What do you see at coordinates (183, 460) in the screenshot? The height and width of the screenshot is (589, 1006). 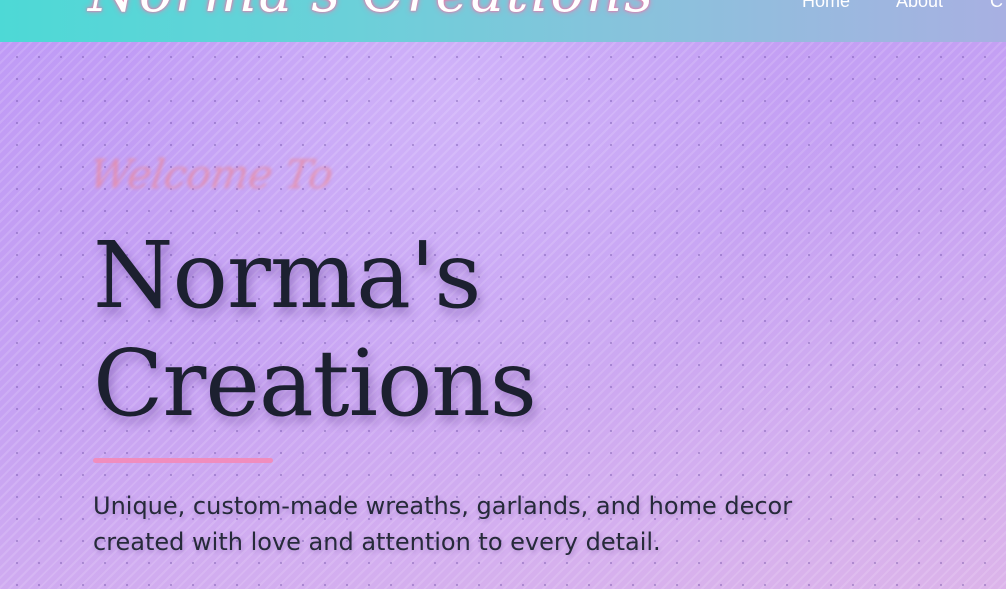 I see `title-accent-underline` at bounding box center [183, 460].